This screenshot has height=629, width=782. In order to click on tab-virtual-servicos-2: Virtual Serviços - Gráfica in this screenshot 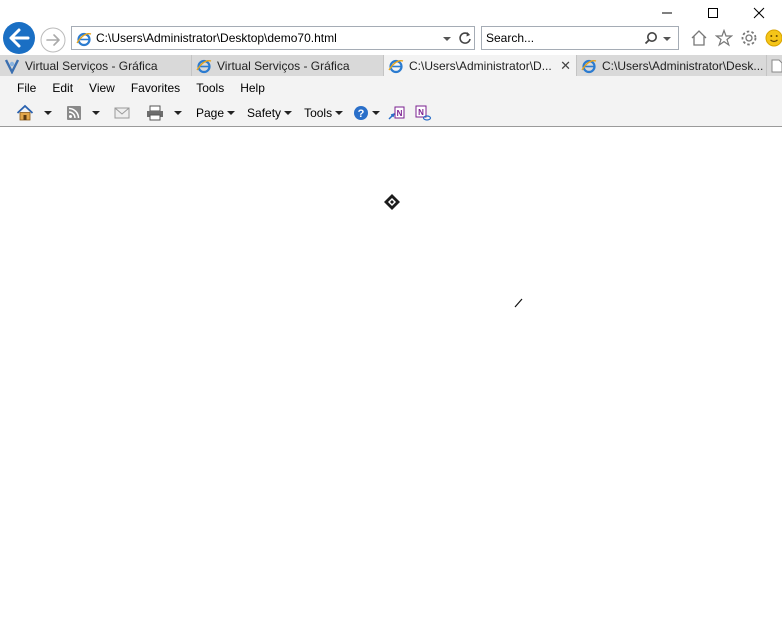, I will do `click(288, 65)`.